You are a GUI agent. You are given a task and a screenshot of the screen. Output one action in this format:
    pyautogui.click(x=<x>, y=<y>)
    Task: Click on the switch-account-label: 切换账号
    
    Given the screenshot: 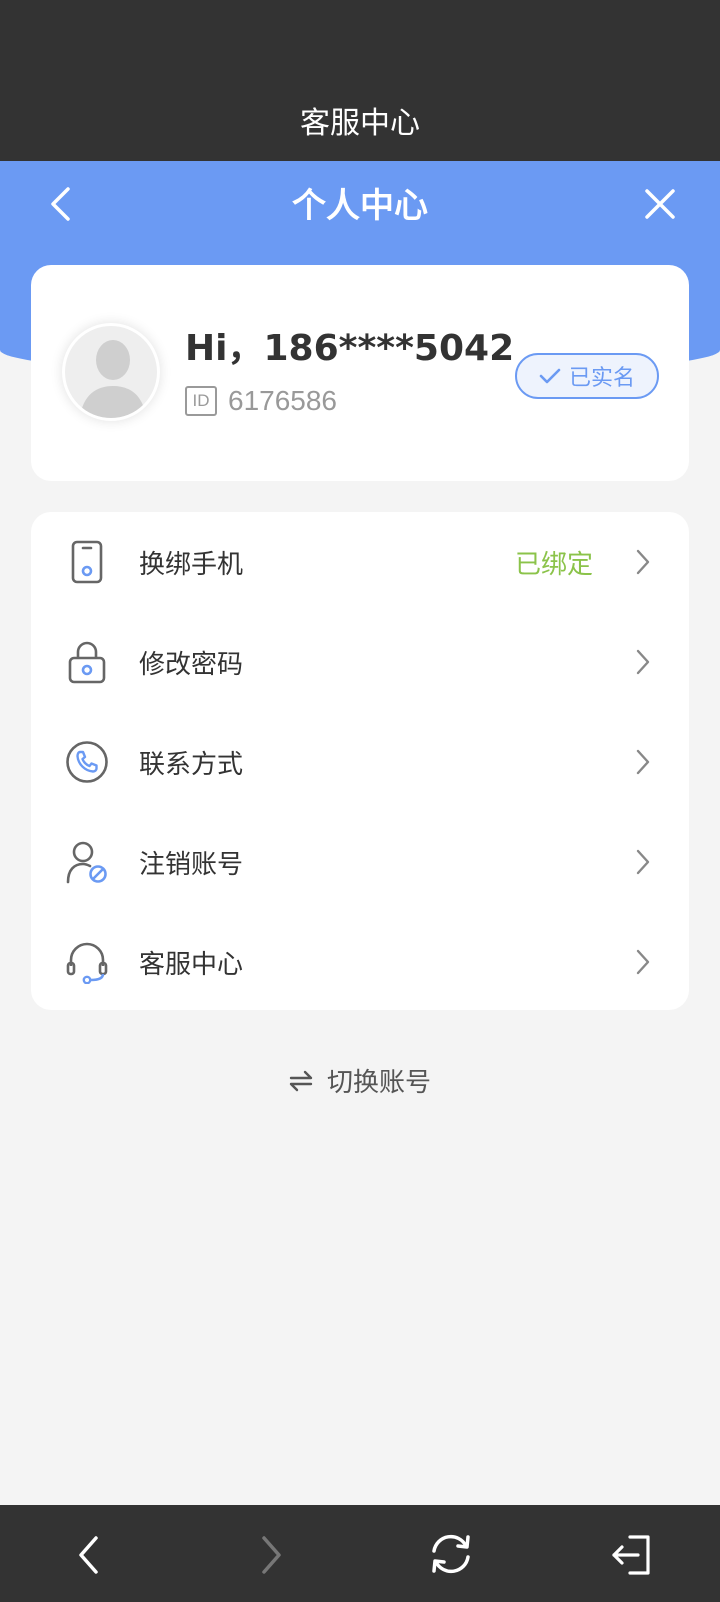 What is the action you would take?
    pyautogui.click(x=378, y=1083)
    